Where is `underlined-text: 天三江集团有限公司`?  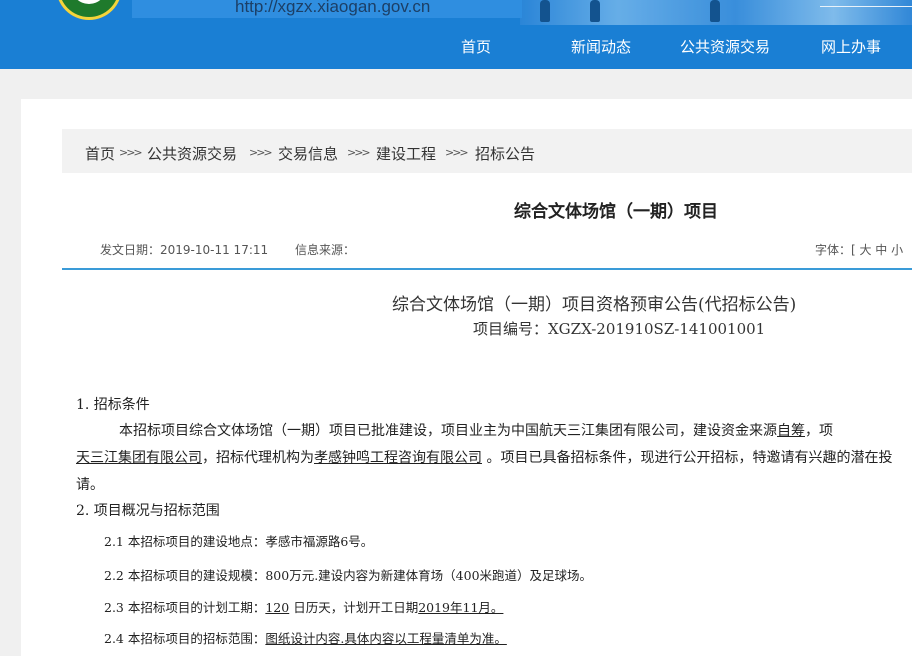
underlined-text: 天三江集团有限公司 is located at coordinates (139, 458).